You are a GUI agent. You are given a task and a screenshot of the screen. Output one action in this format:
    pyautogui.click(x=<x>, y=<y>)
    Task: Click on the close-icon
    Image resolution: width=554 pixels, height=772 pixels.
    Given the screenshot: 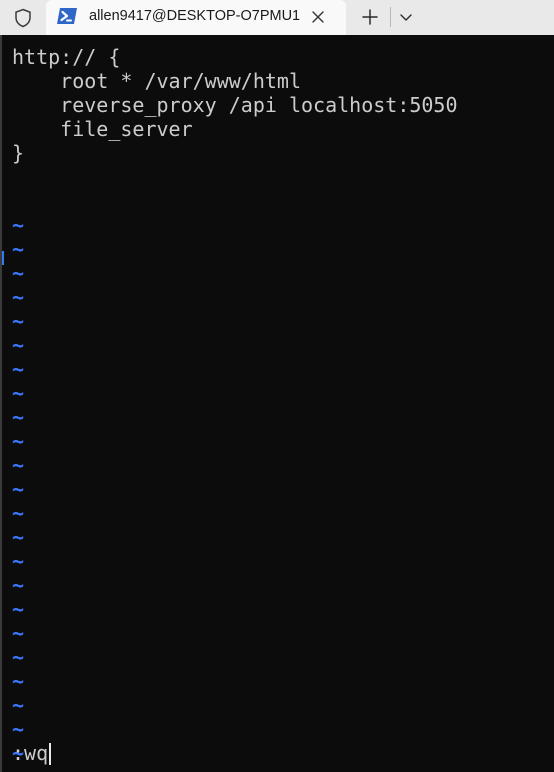 What is the action you would take?
    pyautogui.click(x=318, y=17)
    